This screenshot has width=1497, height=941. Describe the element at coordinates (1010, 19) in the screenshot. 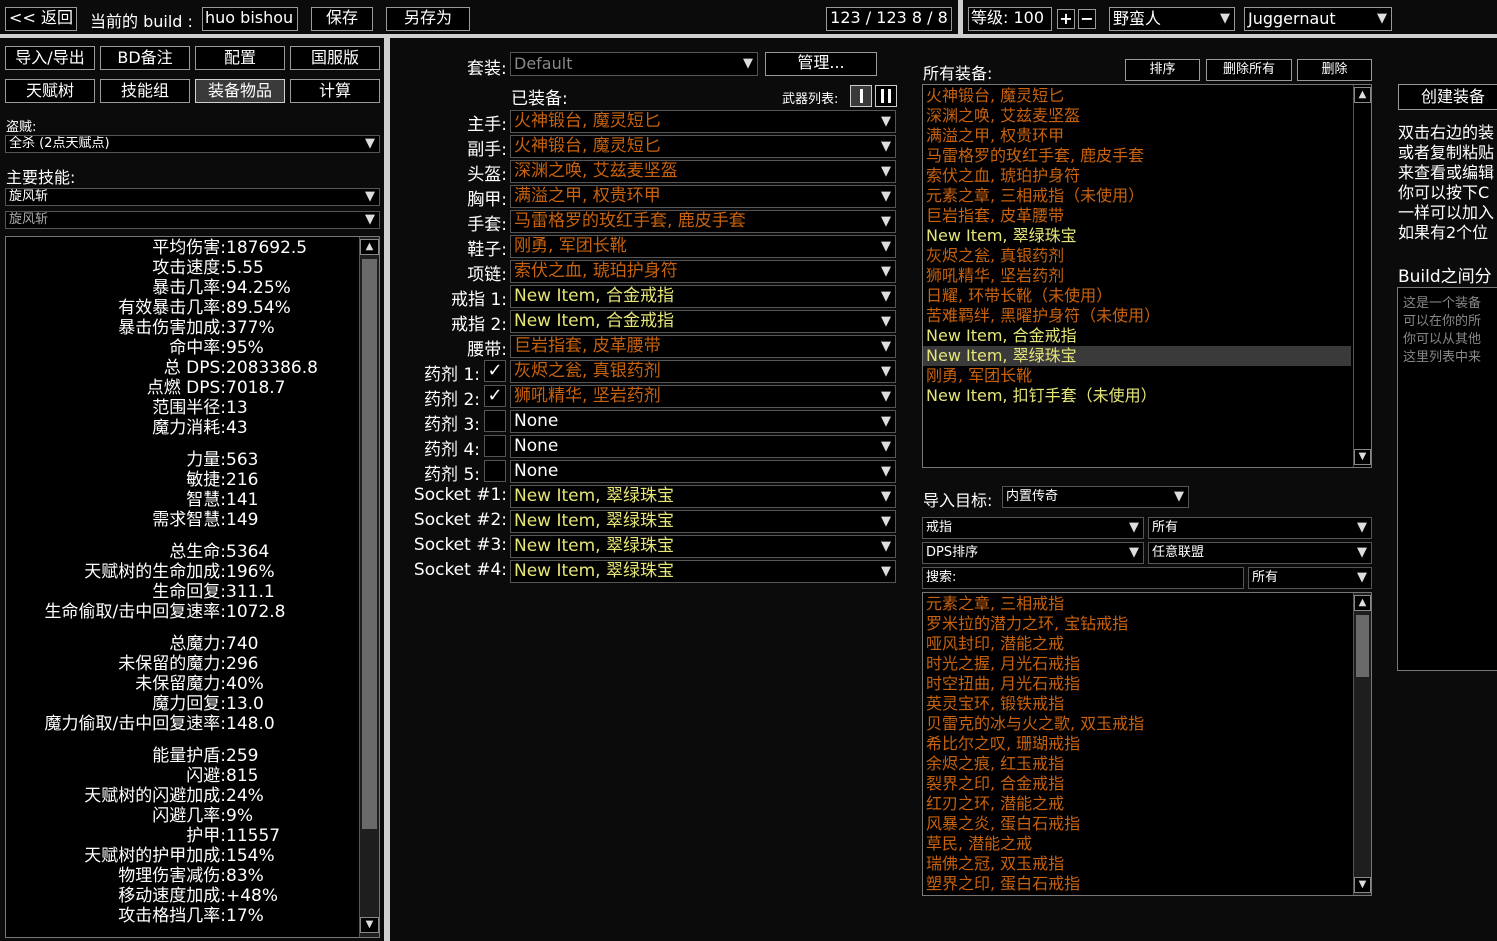

I see `level-field: 等级: 100` at that location.